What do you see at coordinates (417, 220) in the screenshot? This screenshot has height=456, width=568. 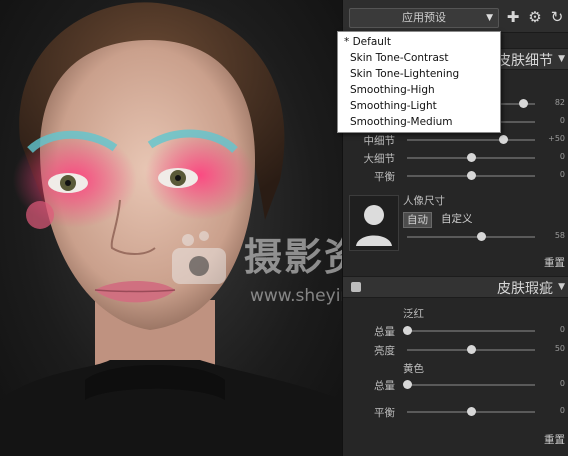 I see `auto-size-button: 自动` at bounding box center [417, 220].